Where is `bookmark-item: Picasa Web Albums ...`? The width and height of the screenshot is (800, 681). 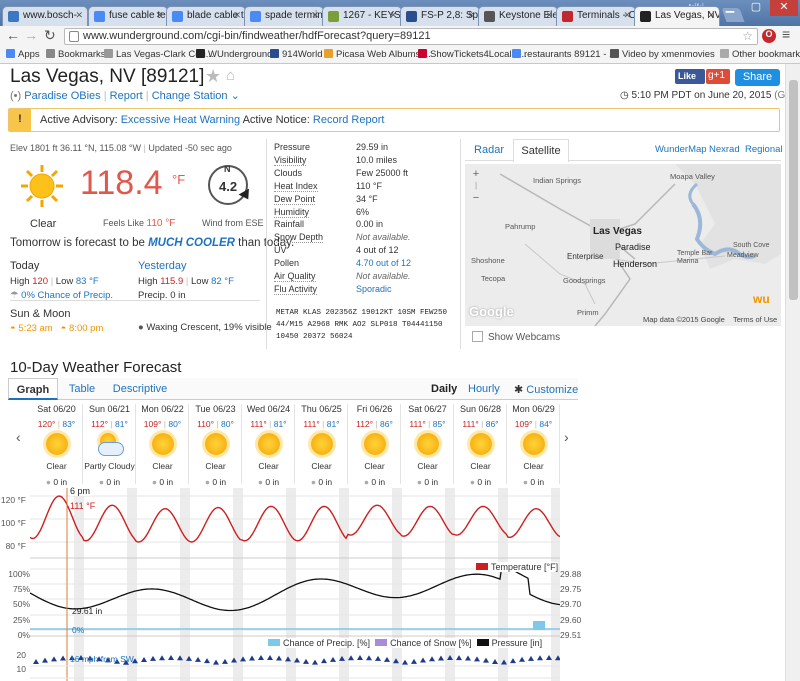
bookmark-item: Picasa Web Albums ... is located at coordinates (377, 54).